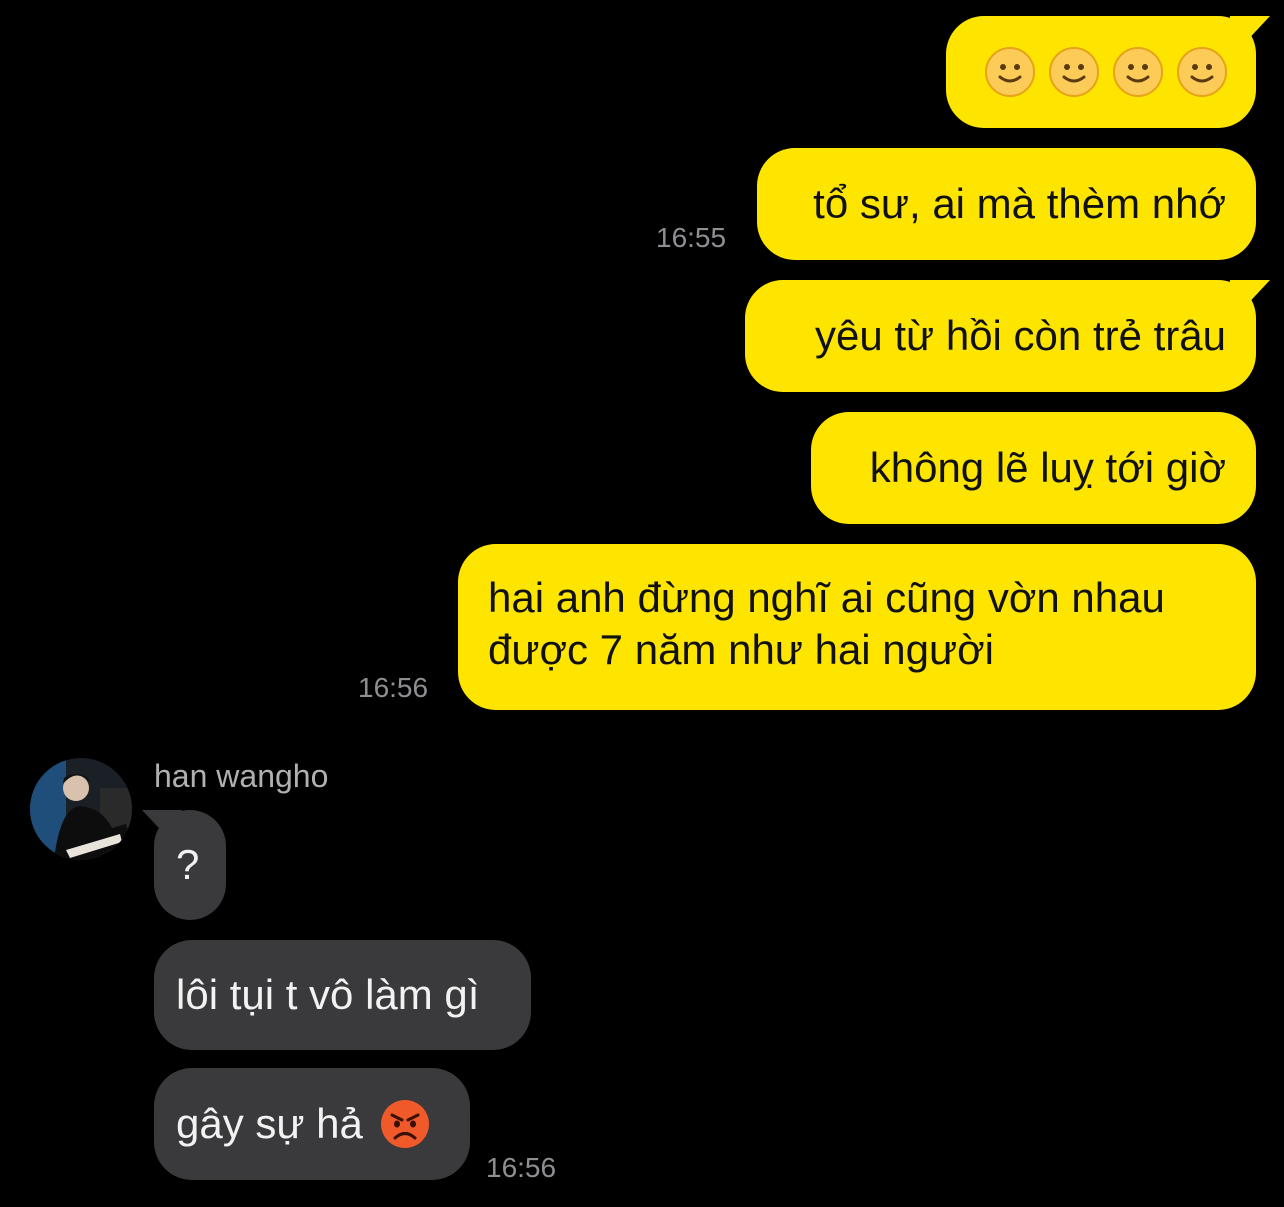 The height and width of the screenshot is (1207, 1284). Describe the element at coordinates (741, 649) in the screenshot. I see `message-text-line-2: được 7 năm như hai người` at that location.